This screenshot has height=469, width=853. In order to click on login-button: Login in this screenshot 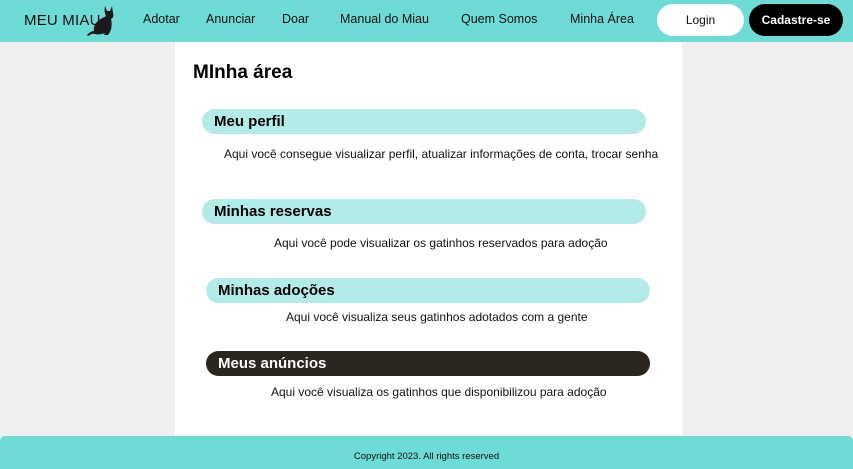, I will do `click(700, 20)`.